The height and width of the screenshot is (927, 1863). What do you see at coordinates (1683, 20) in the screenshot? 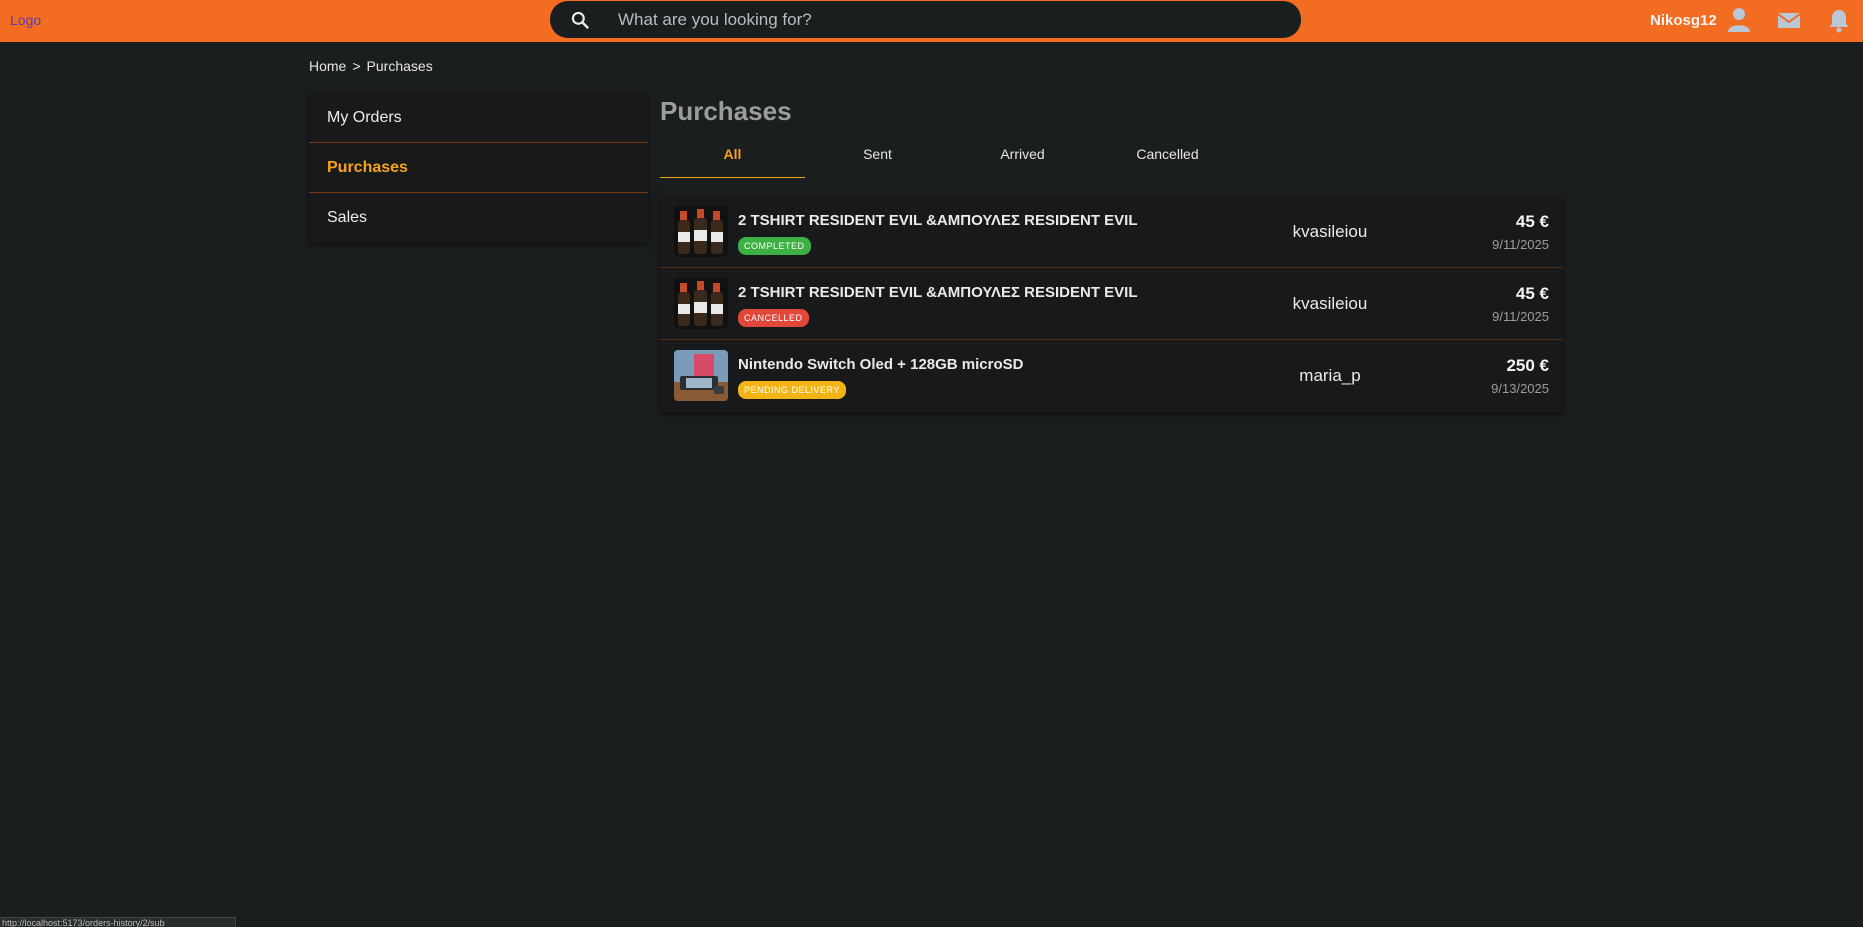
I see `username-label: Nikosg12` at bounding box center [1683, 20].